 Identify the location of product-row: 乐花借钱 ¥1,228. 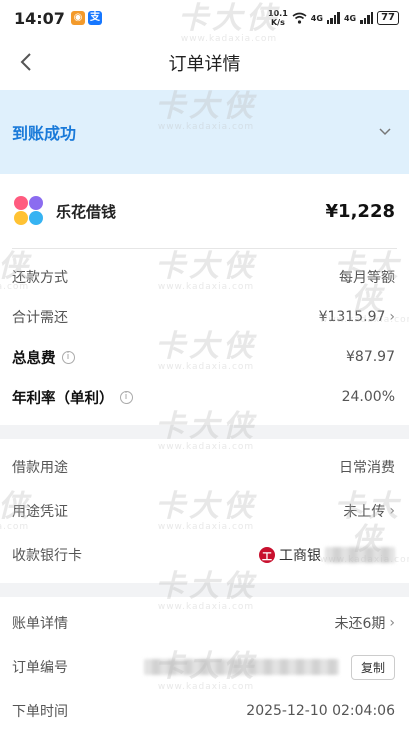
(204, 211).